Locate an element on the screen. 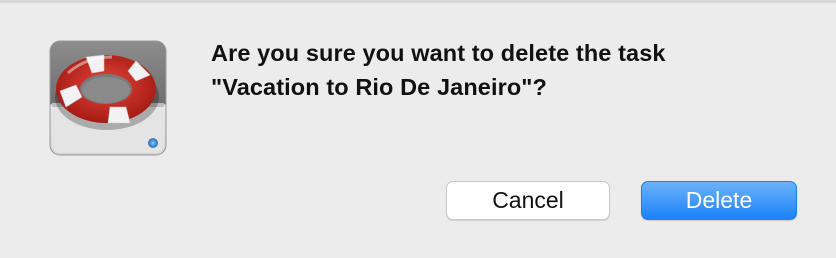  dialog-message-line-1: Are you sure you want to delete the task is located at coordinates (438, 53).